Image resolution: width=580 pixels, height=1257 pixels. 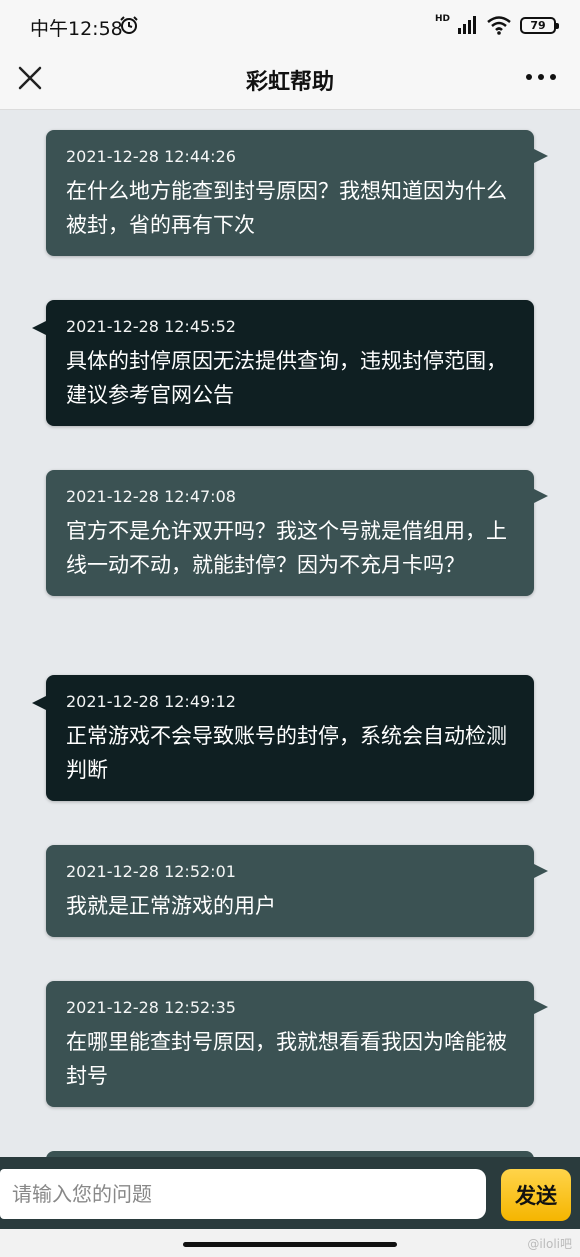 I want to click on signal-icon, so click(x=467, y=25).